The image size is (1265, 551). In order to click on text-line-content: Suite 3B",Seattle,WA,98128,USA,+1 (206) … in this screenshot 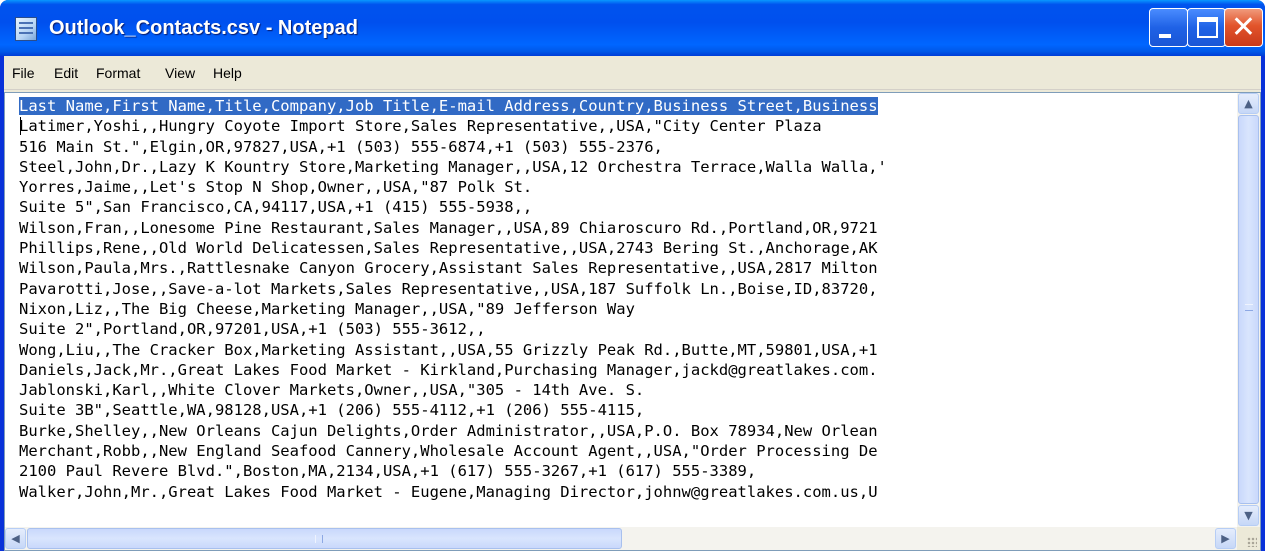, I will do `click(332, 410)`.